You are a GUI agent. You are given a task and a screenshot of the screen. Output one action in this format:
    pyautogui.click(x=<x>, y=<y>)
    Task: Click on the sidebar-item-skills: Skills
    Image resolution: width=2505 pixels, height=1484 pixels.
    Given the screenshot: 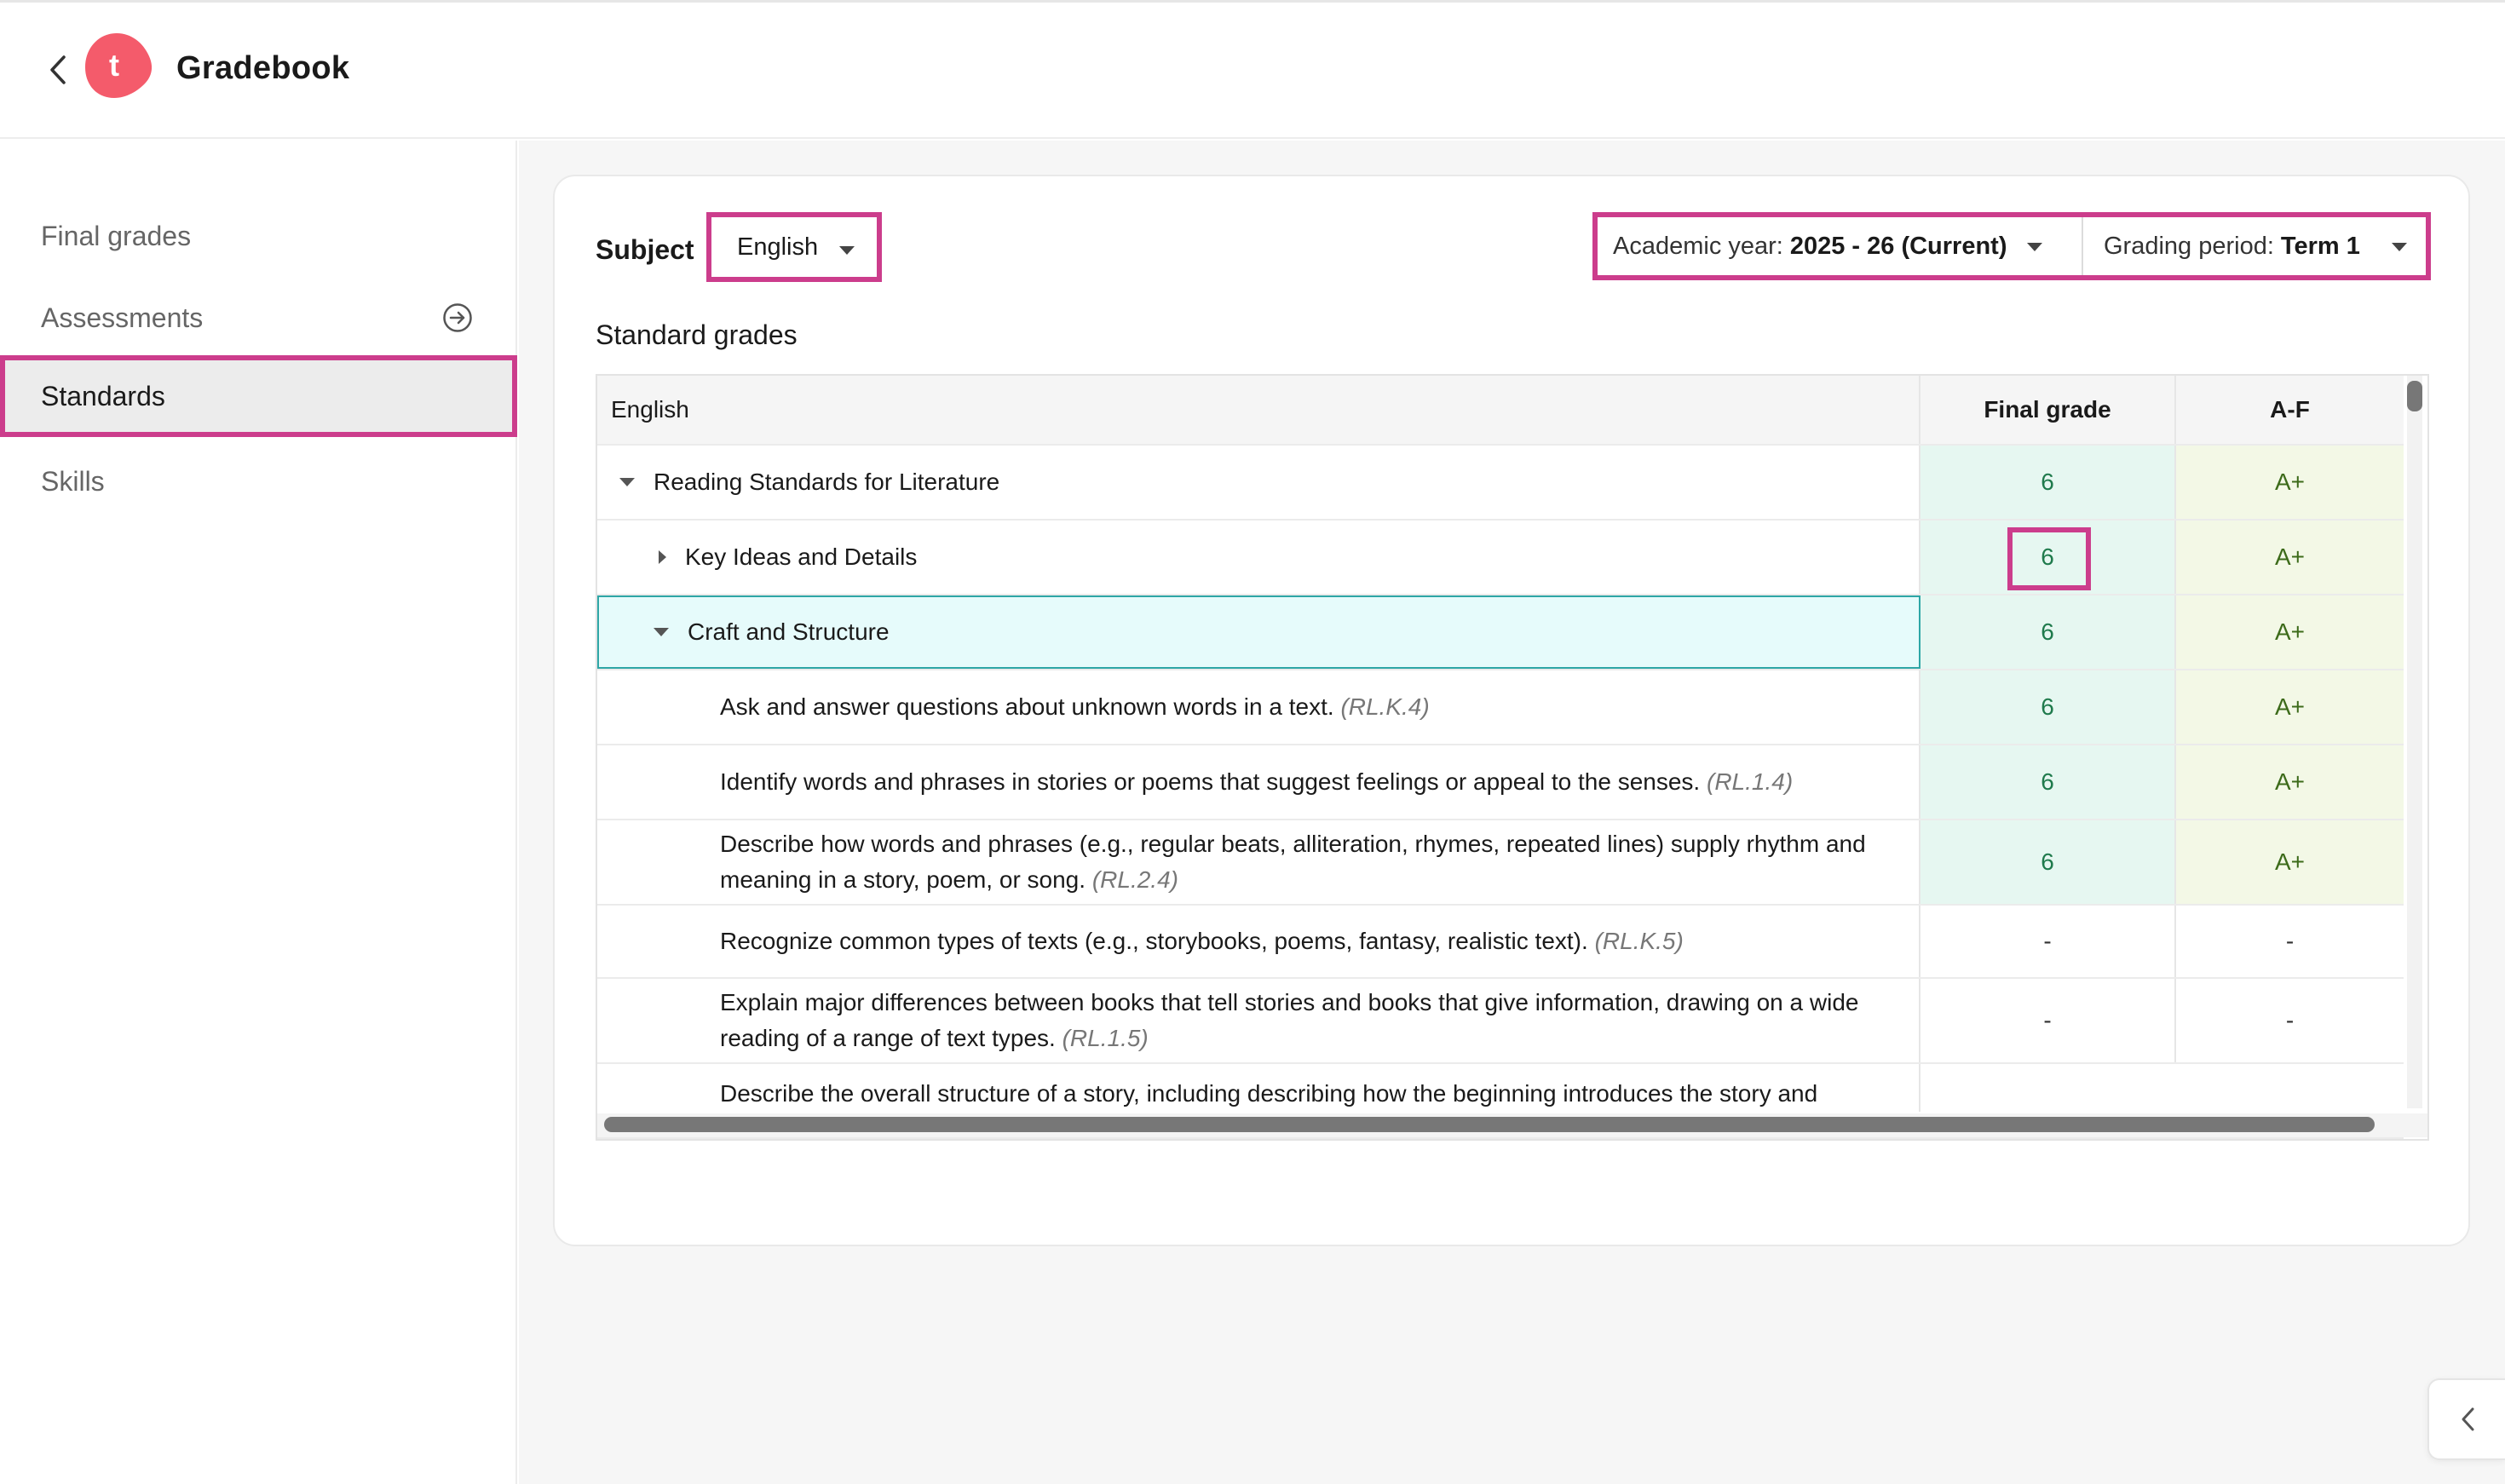 What is the action you would take?
    pyautogui.click(x=258, y=481)
    